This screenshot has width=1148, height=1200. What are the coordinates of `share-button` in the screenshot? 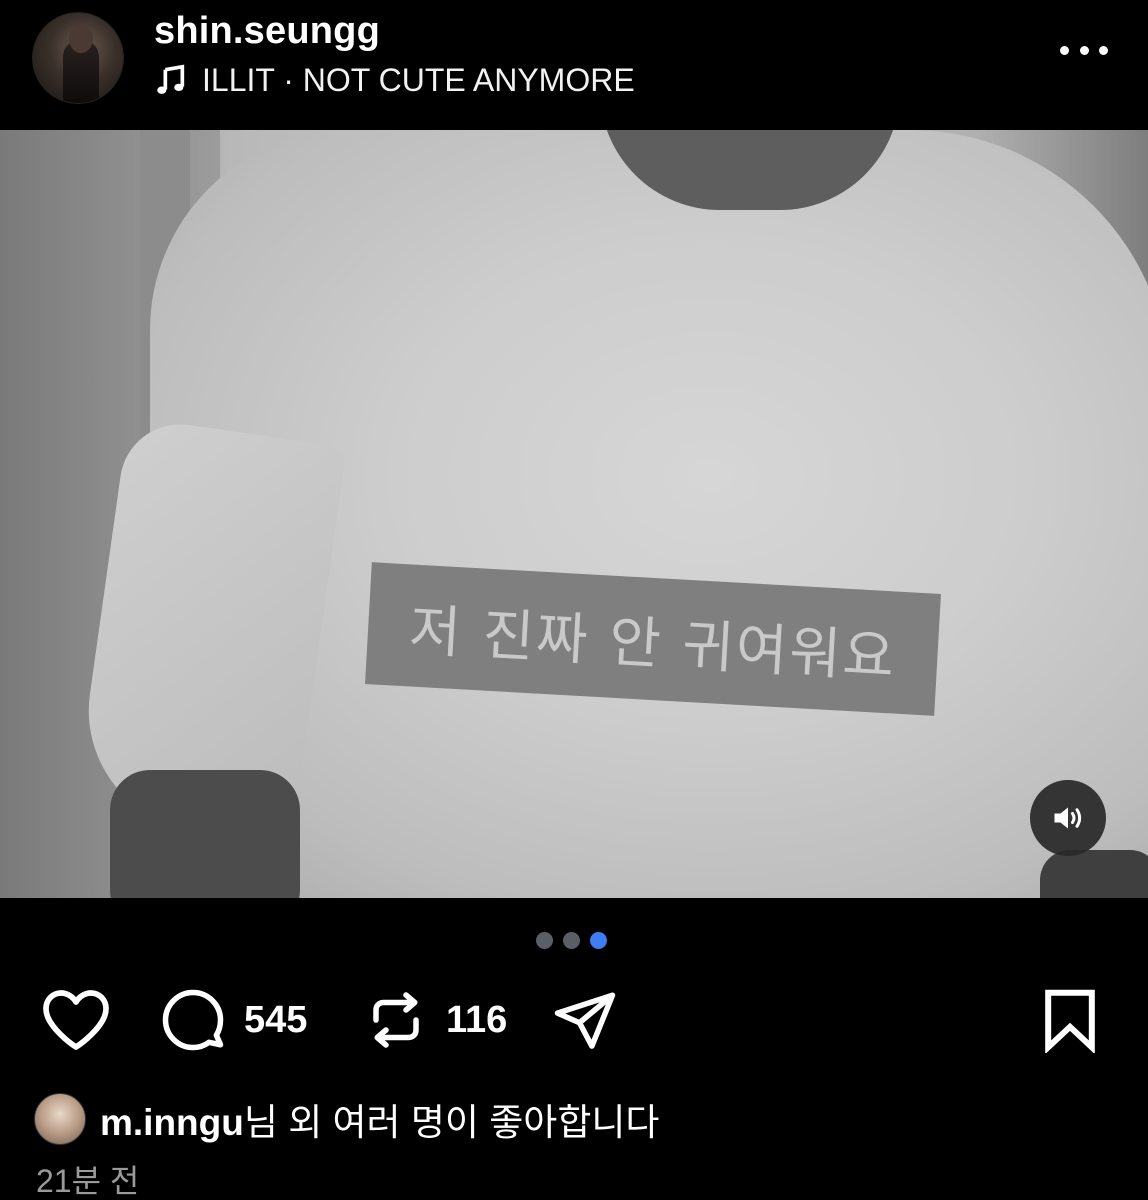 It's located at (585, 1020).